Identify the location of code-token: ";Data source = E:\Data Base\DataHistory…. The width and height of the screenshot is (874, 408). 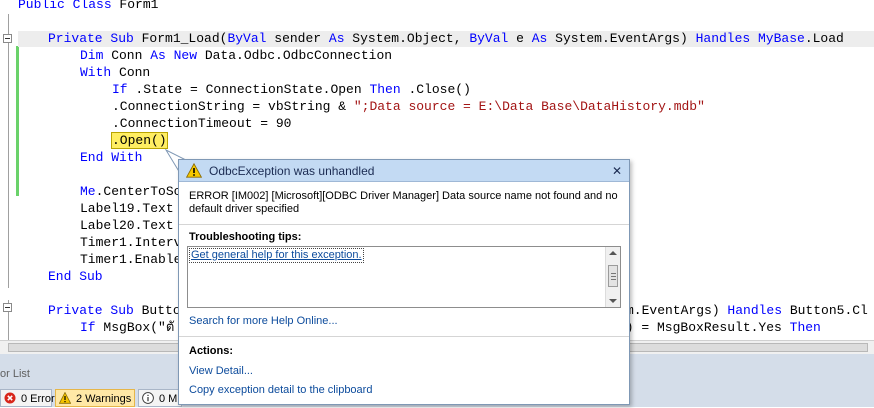
(529, 106).